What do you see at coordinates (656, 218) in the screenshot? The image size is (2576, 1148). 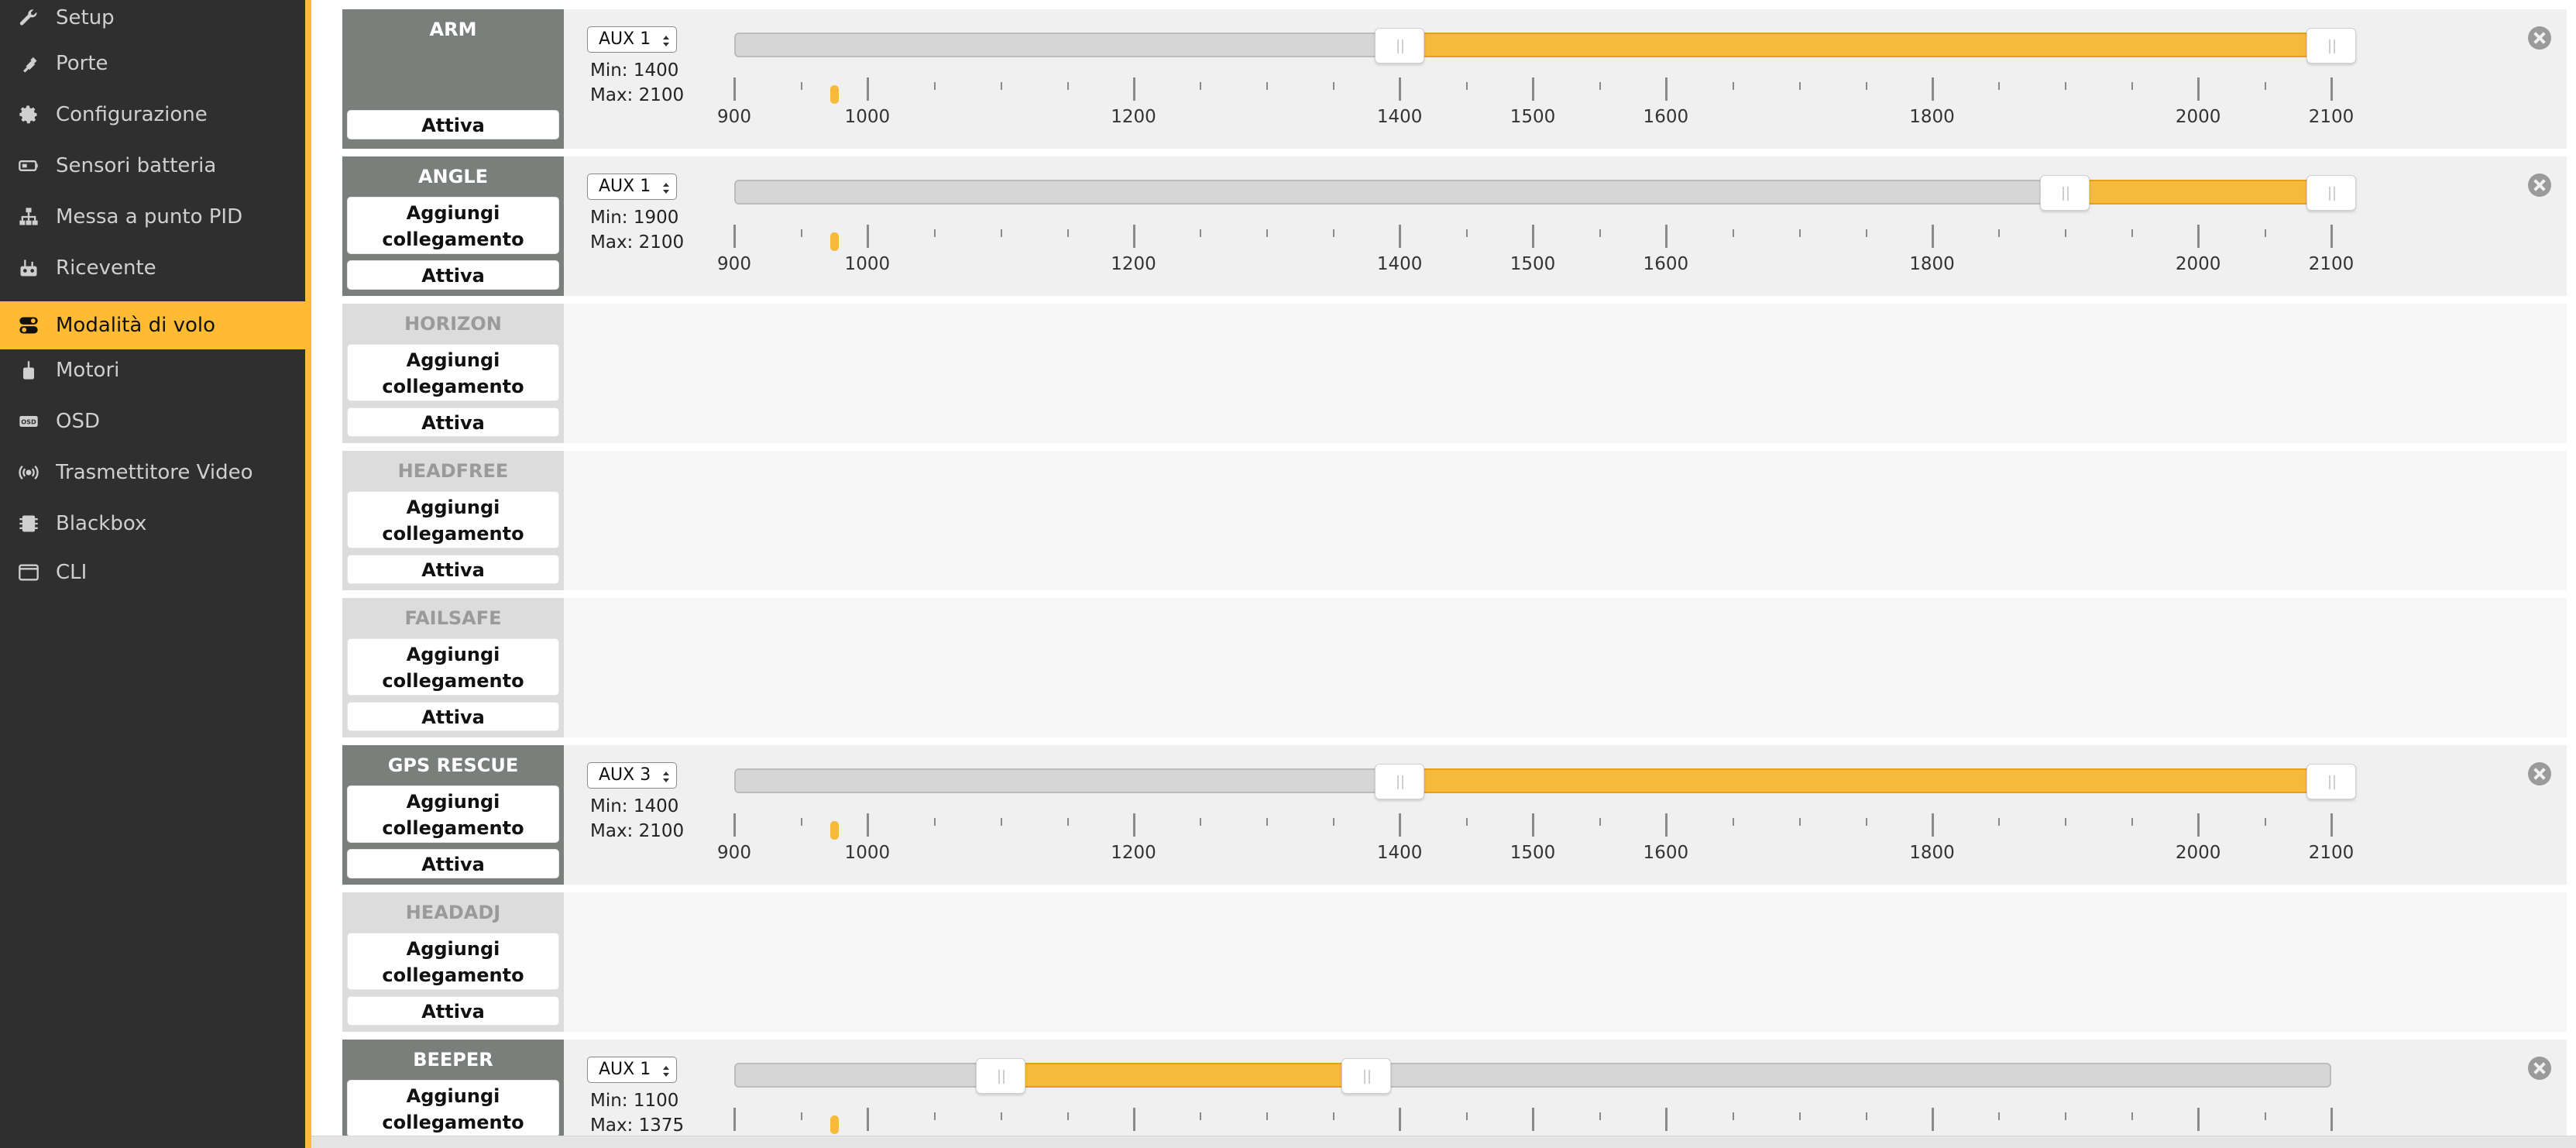 I see `min-value: 1900` at bounding box center [656, 218].